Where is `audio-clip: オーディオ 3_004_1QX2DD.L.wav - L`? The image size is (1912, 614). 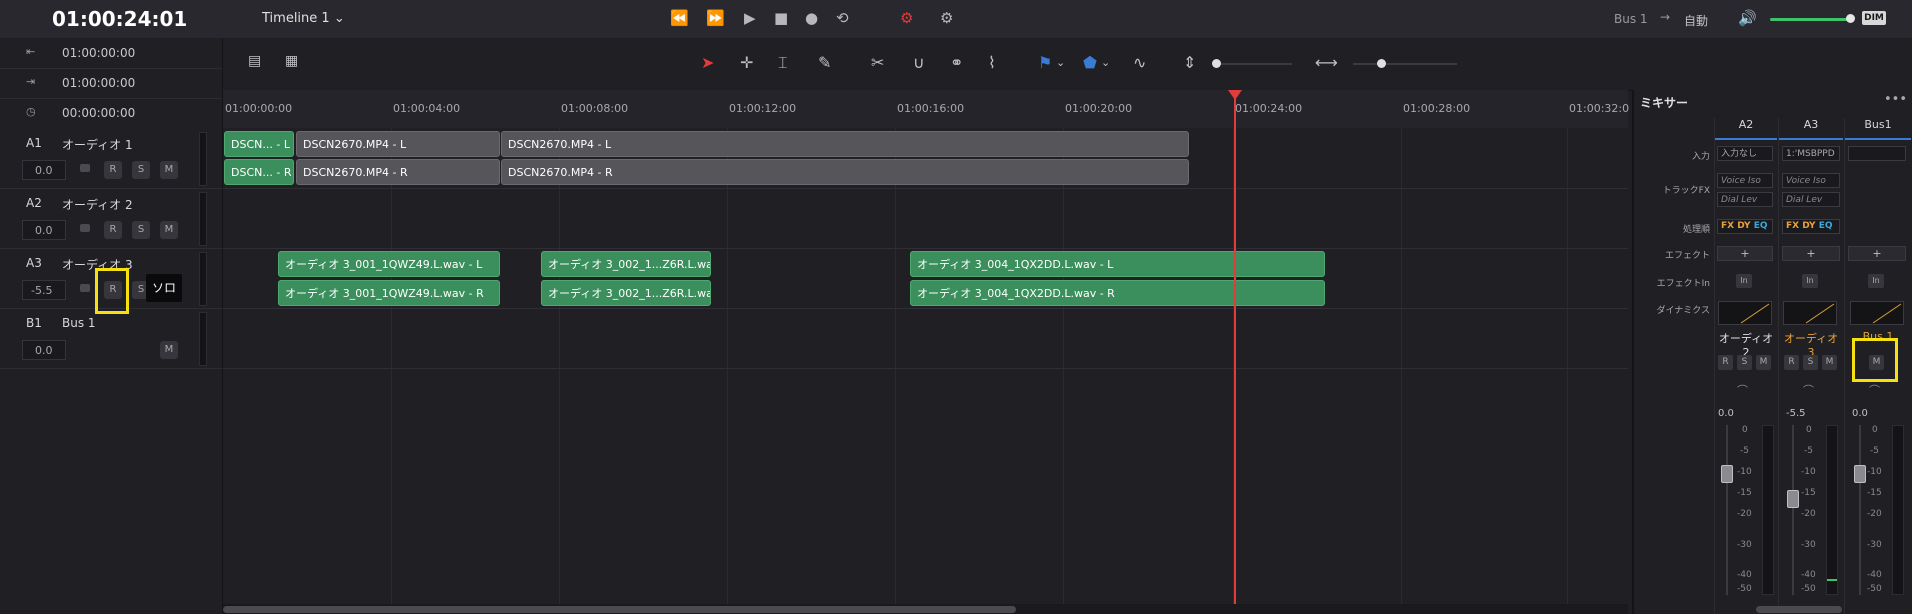
audio-clip: オーディオ 3_004_1QX2DD.L.wav - L is located at coordinates (1117, 264).